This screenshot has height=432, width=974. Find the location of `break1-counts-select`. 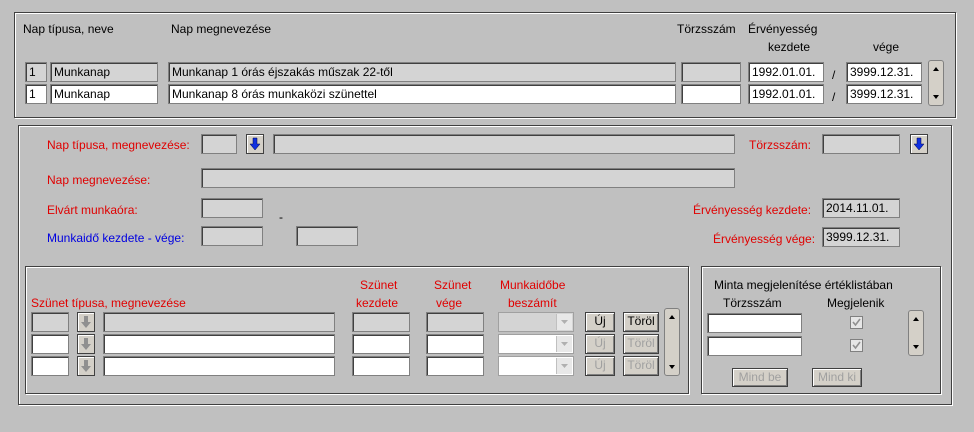

break1-counts-select is located at coordinates (536, 322).